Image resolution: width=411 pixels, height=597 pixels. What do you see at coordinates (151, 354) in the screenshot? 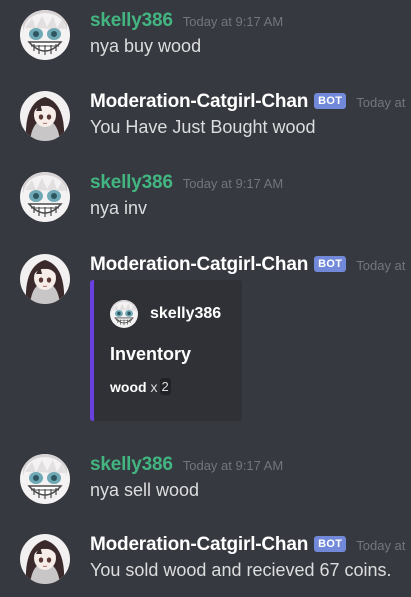
I see `embed-title: Inventory` at bounding box center [151, 354].